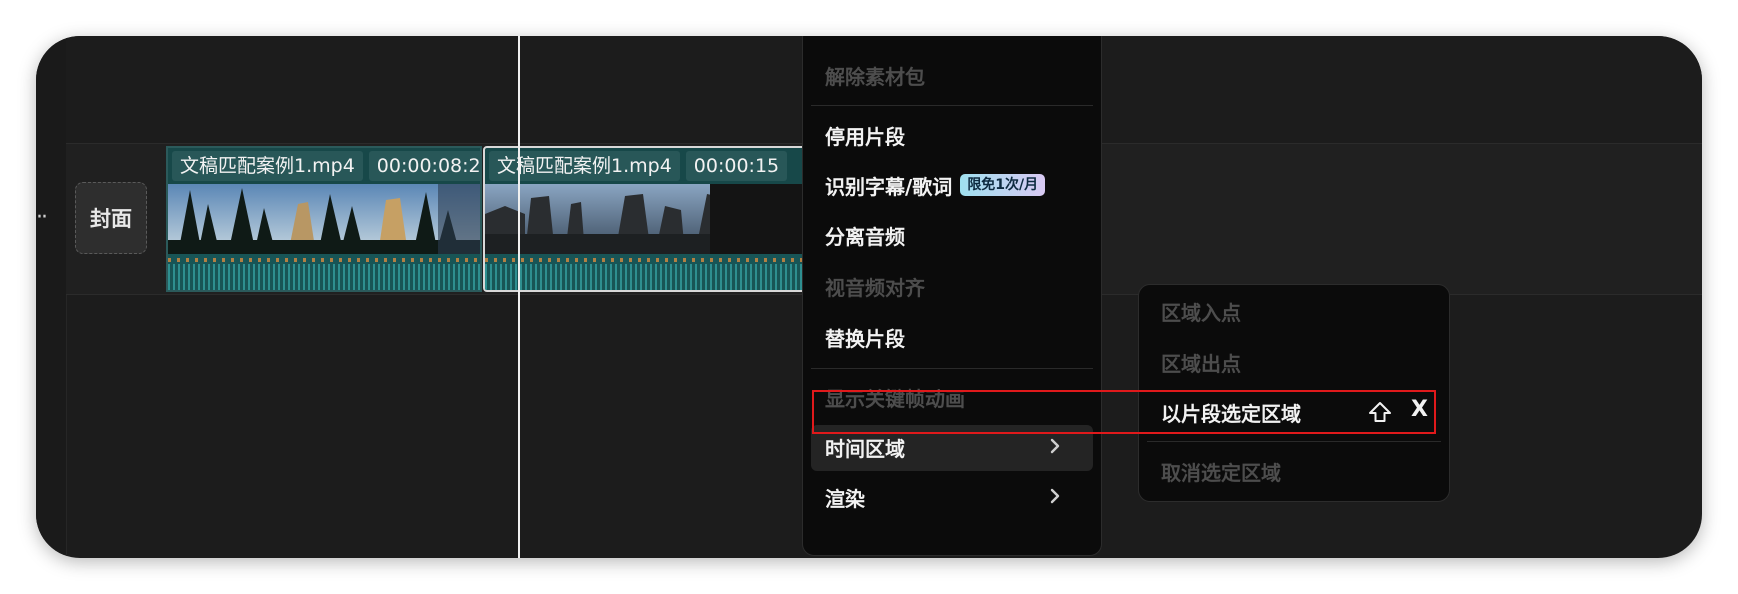 This screenshot has width=1738, height=594. What do you see at coordinates (1124, 412) in the screenshot?
I see `annotation-highlight-box` at bounding box center [1124, 412].